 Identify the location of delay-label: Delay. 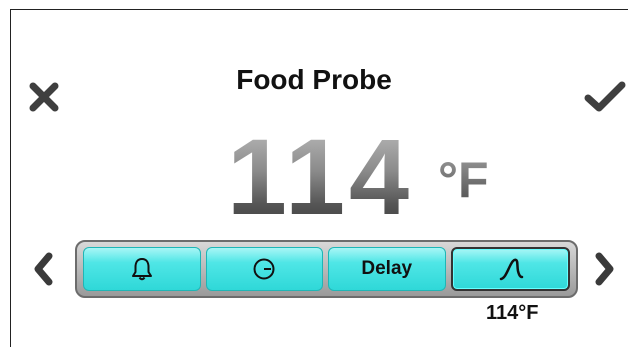
(387, 268).